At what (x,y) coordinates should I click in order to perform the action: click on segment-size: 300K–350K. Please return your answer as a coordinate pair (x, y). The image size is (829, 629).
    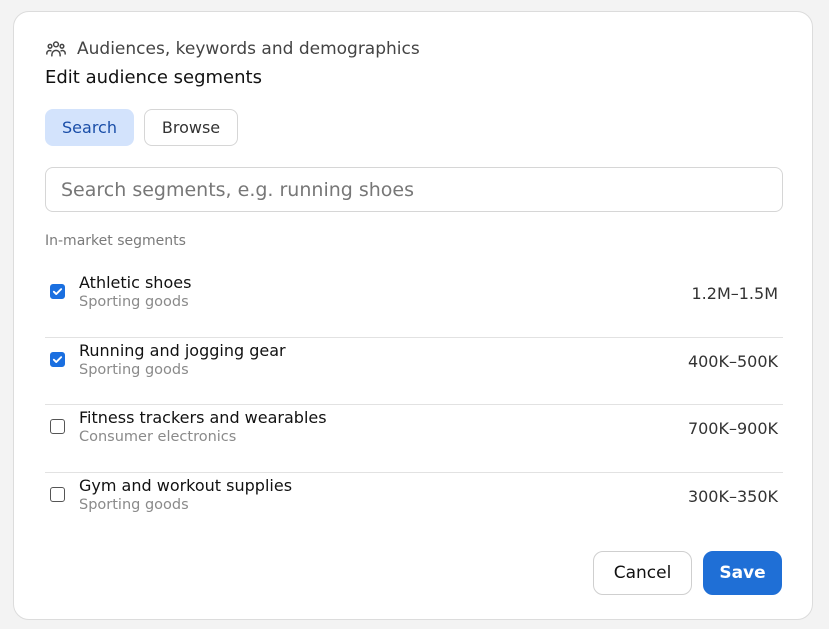
    Looking at the image, I should click on (732, 496).